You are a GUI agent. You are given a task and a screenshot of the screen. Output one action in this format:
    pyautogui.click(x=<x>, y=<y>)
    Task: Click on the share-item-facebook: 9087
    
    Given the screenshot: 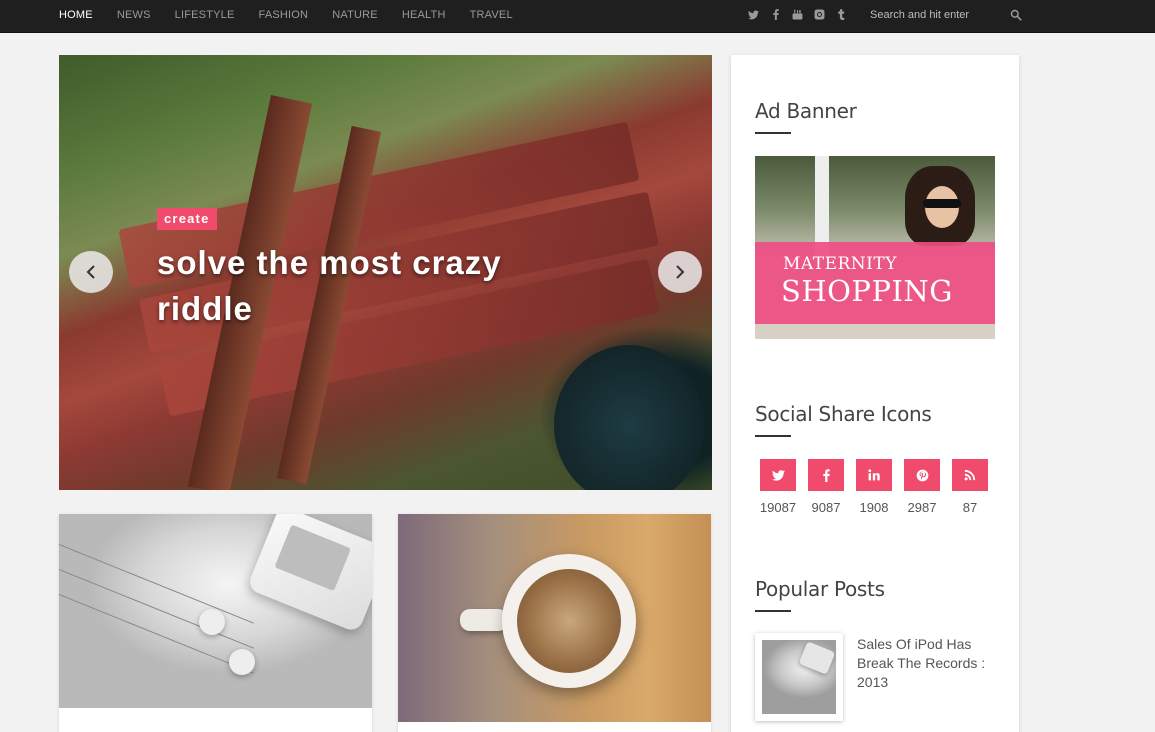 What is the action you would take?
    pyautogui.click(x=826, y=487)
    